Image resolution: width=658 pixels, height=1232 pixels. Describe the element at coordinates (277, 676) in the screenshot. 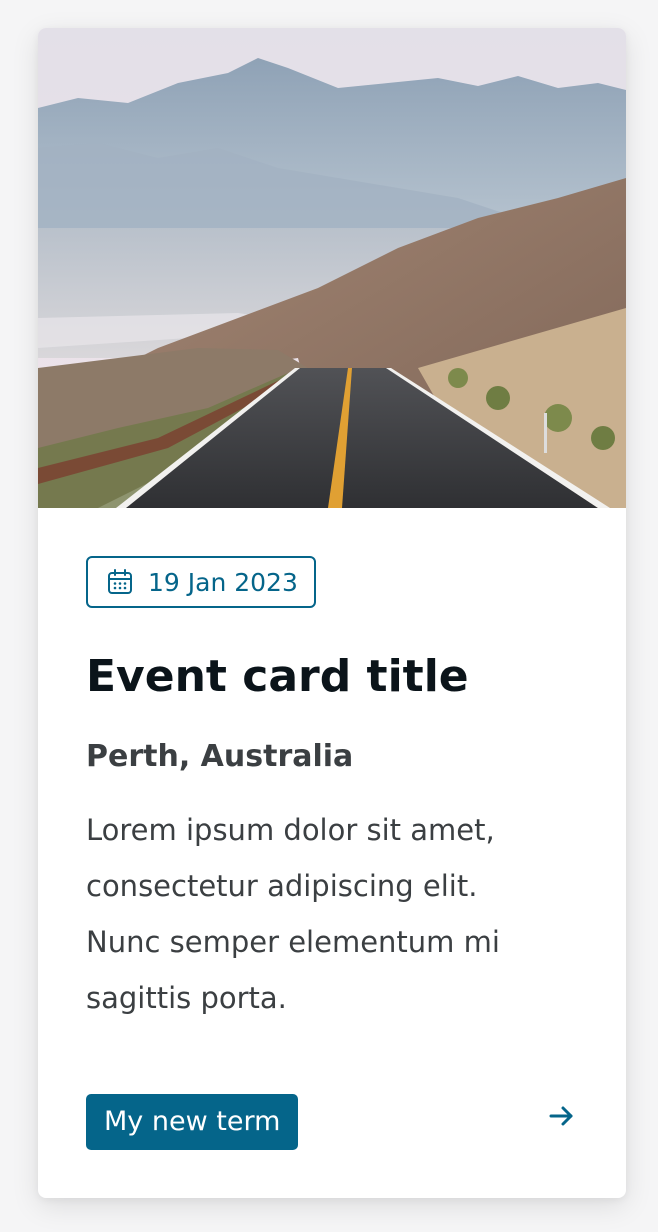

I see `event-title: Event card title` at that location.